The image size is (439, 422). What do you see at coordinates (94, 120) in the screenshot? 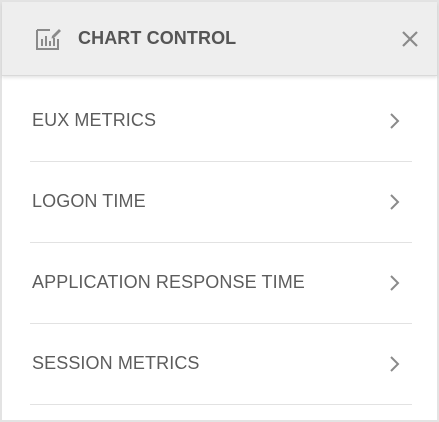
I see `menu-item-label: EUX METRICS` at bounding box center [94, 120].